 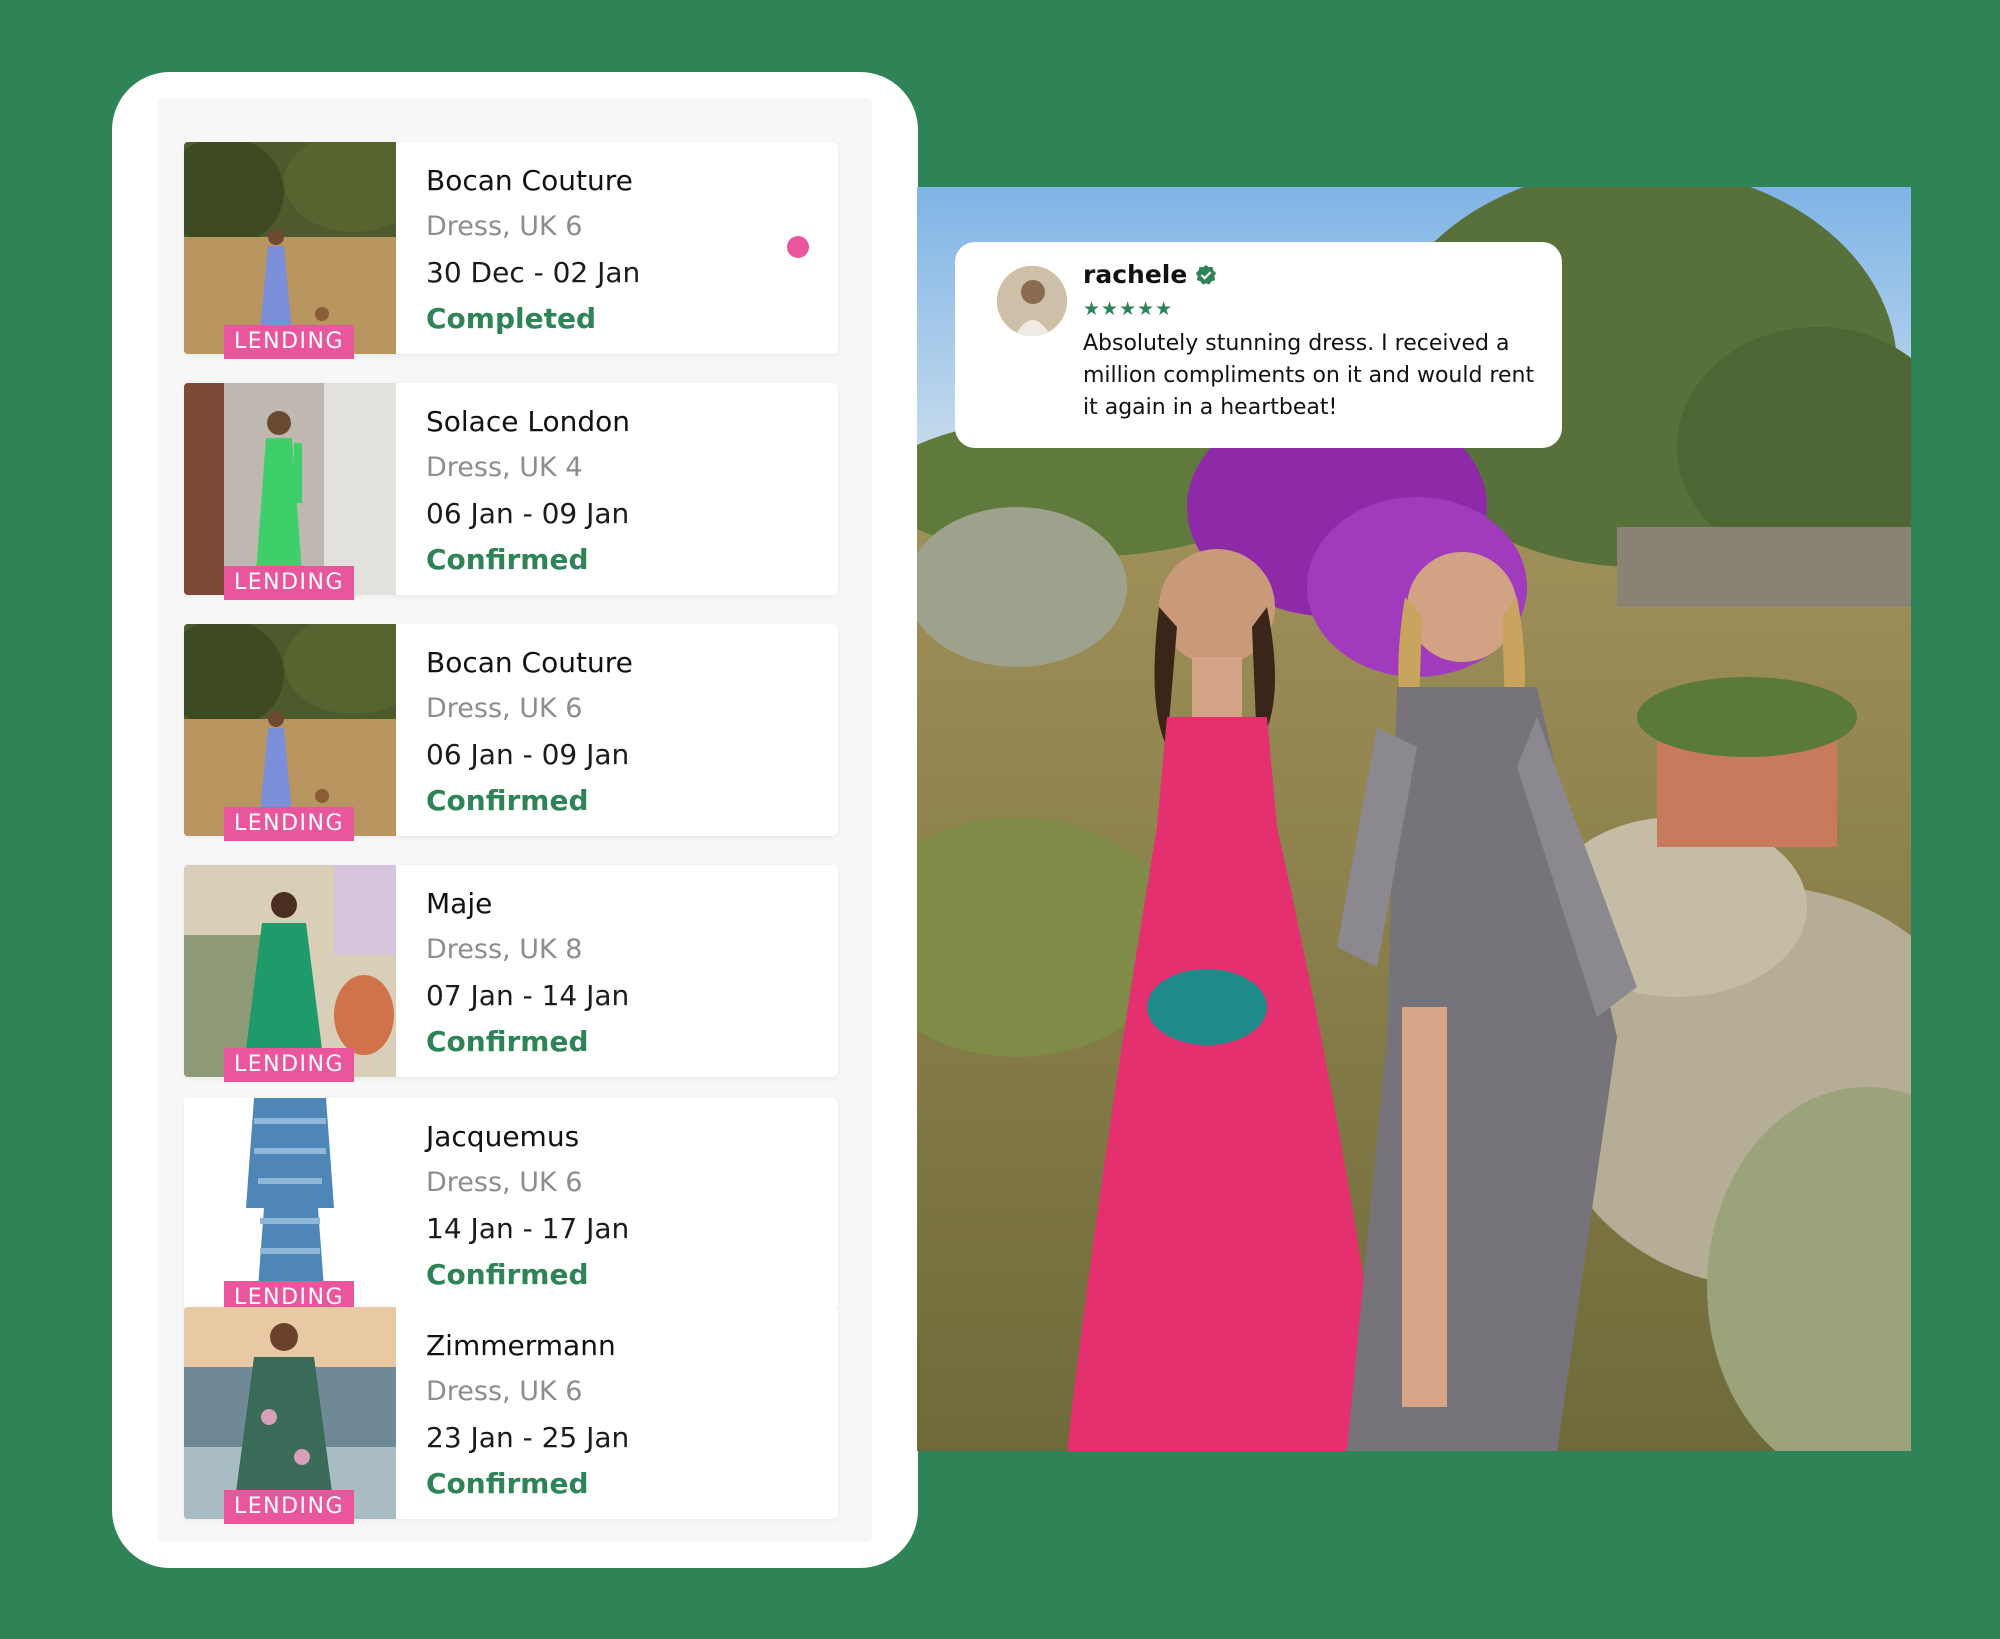 What do you see at coordinates (528, 1437) in the screenshot?
I see `rental-dates: 23 Jan - 25 Jan` at bounding box center [528, 1437].